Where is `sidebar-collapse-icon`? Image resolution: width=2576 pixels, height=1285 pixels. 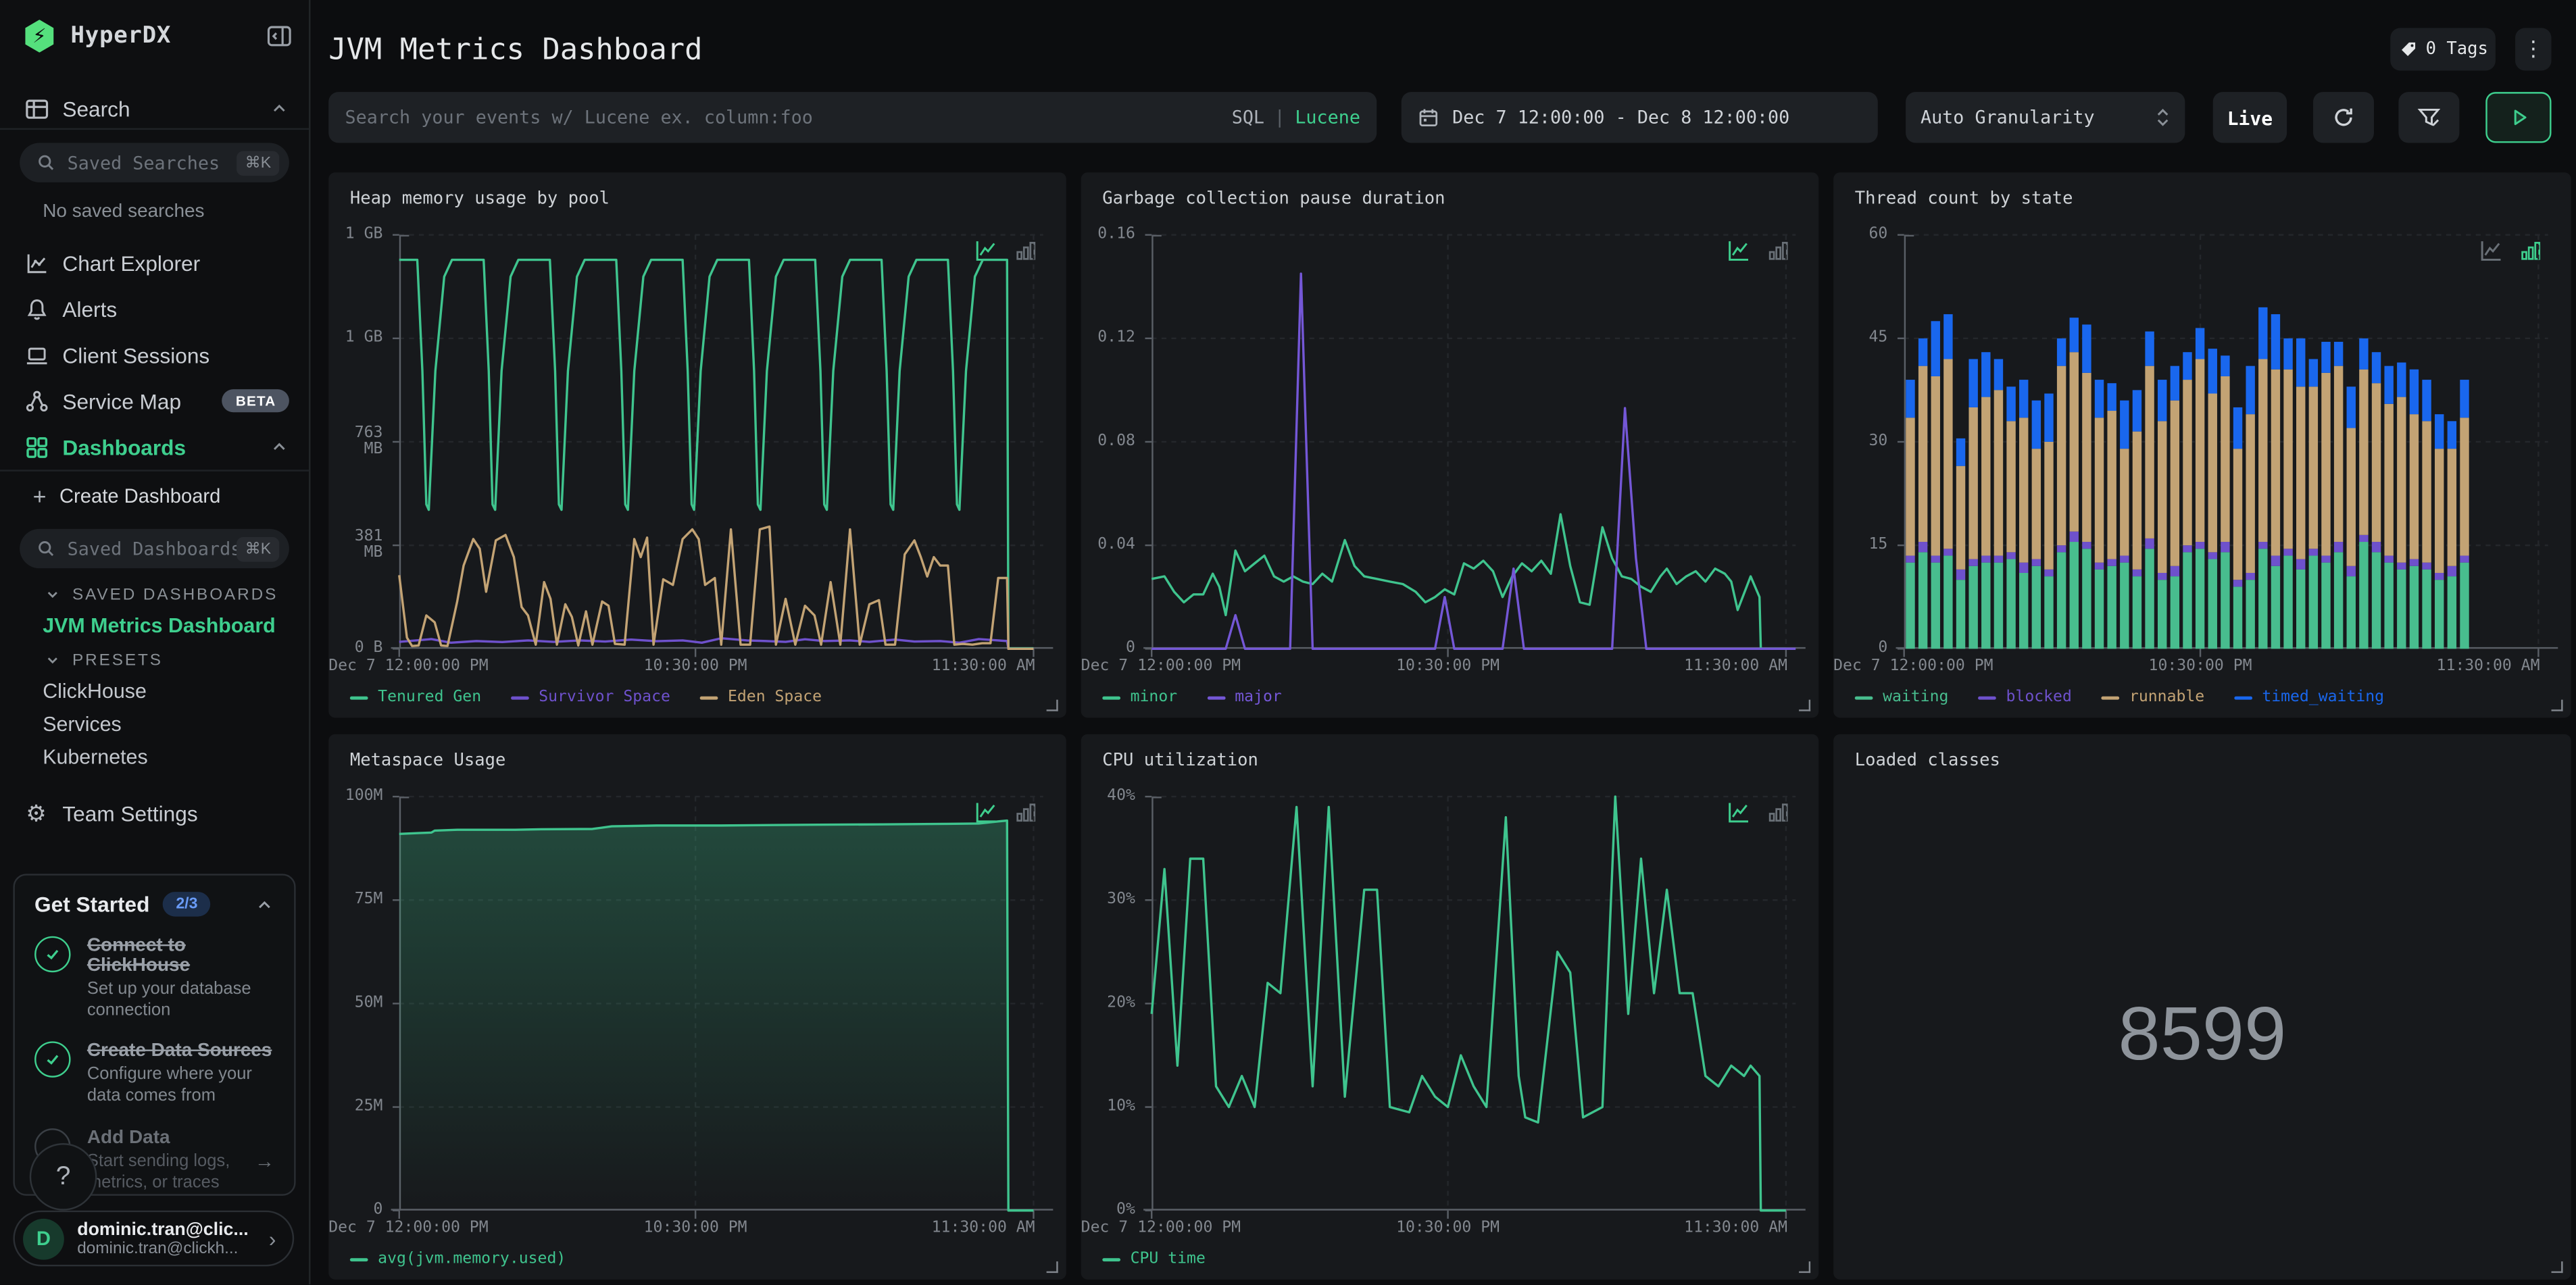 sidebar-collapse-icon is located at coordinates (280, 36).